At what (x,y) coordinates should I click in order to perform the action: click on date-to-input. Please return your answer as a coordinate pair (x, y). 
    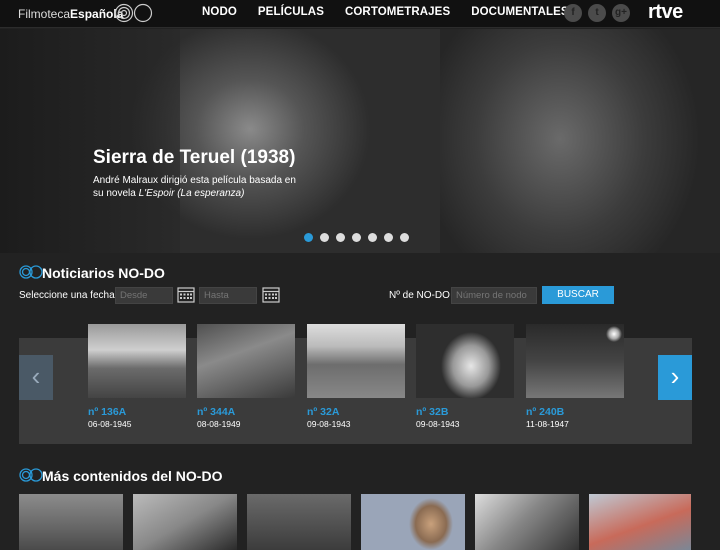
    Looking at the image, I should click on (228, 295).